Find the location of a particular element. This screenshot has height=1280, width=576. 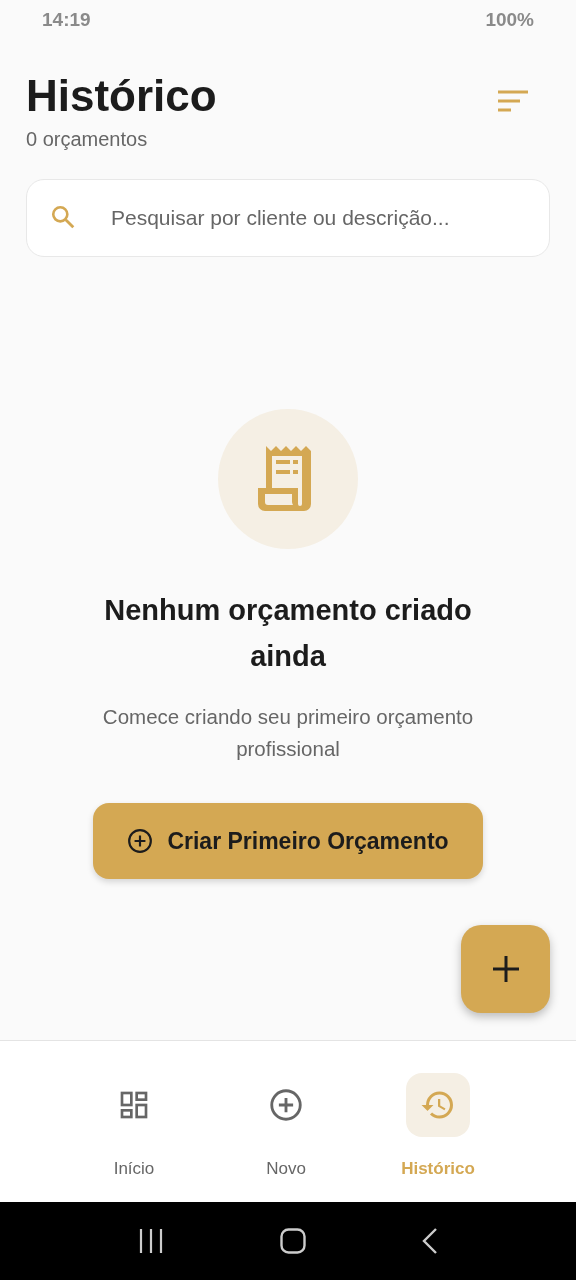

empty-title: Nenhum orçamento criado ainda is located at coordinates (288, 633).